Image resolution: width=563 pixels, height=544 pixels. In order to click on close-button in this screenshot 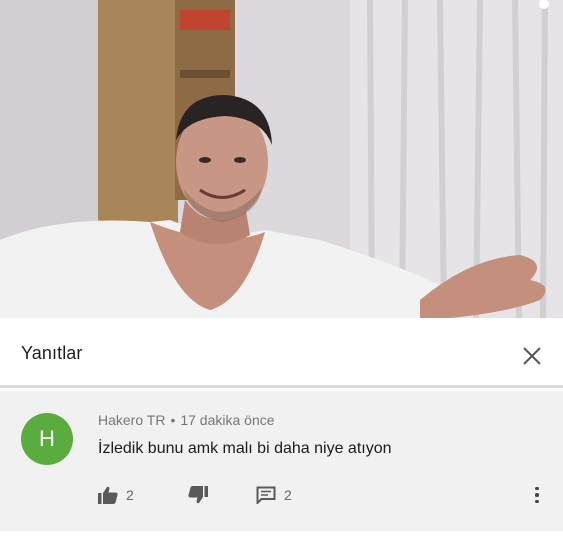, I will do `click(532, 356)`.